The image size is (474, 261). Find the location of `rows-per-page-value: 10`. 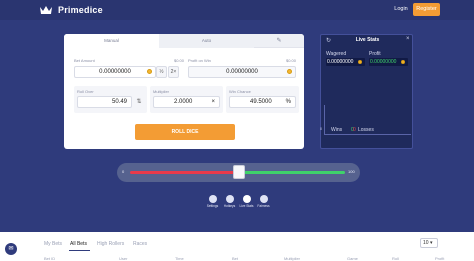

rows-per-page-value: 10 is located at coordinates (426, 243).